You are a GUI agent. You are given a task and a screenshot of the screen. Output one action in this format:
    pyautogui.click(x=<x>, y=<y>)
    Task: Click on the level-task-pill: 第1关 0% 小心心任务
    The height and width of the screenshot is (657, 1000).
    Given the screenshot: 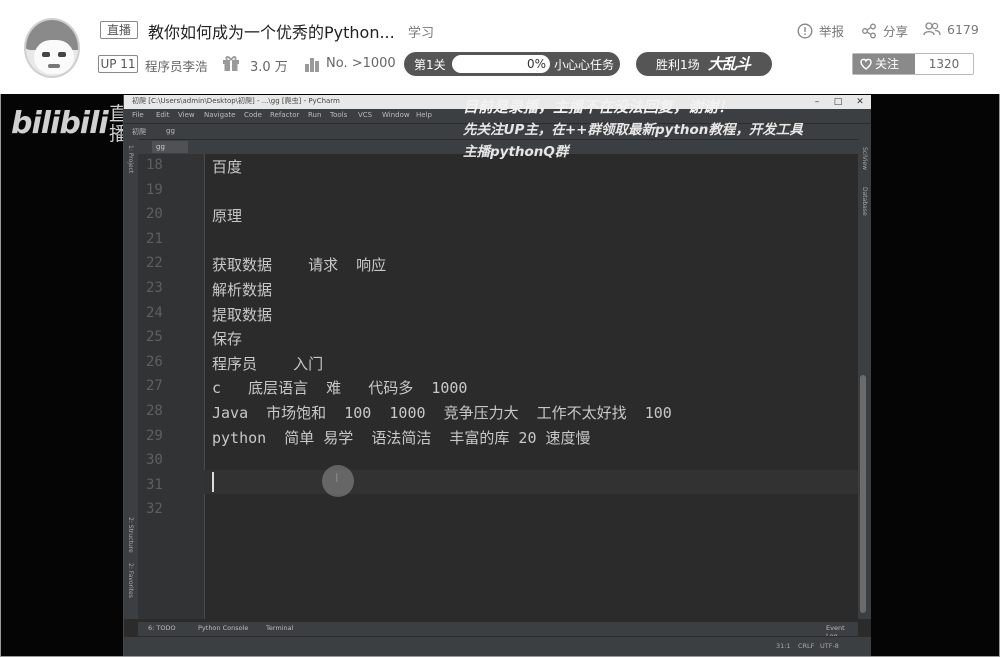 What is the action you would take?
    pyautogui.click(x=512, y=64)
    